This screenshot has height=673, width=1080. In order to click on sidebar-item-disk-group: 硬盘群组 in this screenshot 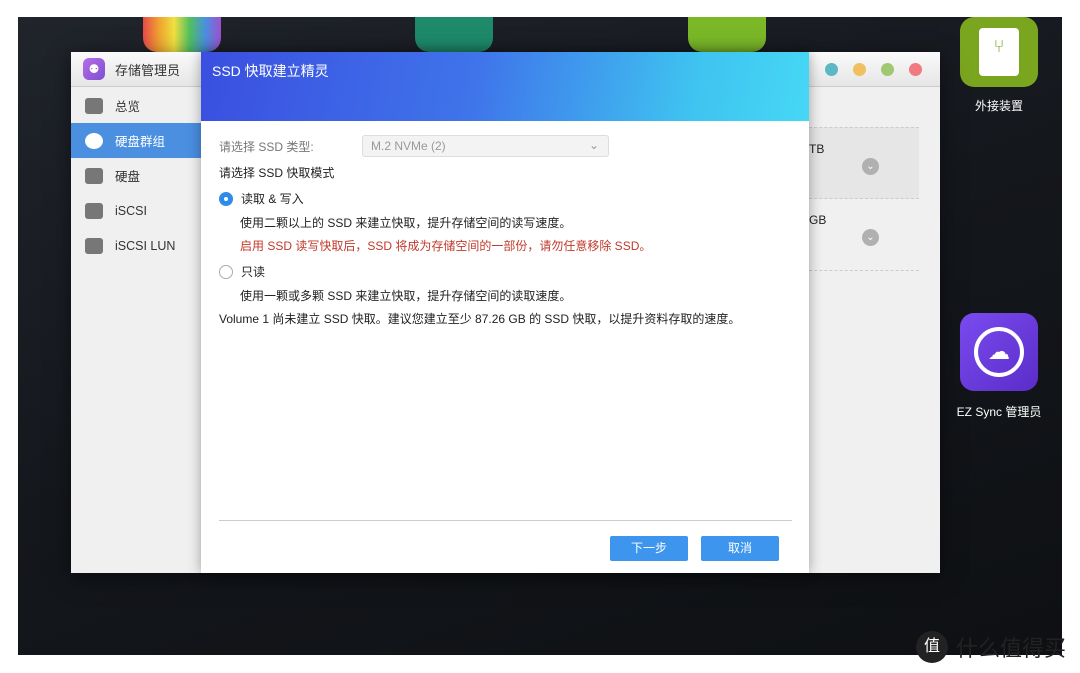, I will do `click(136, 140)`.